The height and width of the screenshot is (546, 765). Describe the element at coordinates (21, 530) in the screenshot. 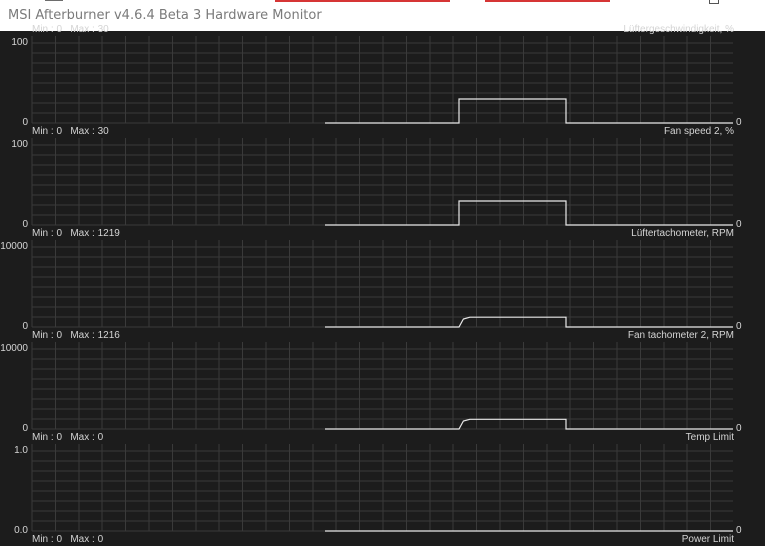

I see `y-axis-min-label: 0.0` at that location.